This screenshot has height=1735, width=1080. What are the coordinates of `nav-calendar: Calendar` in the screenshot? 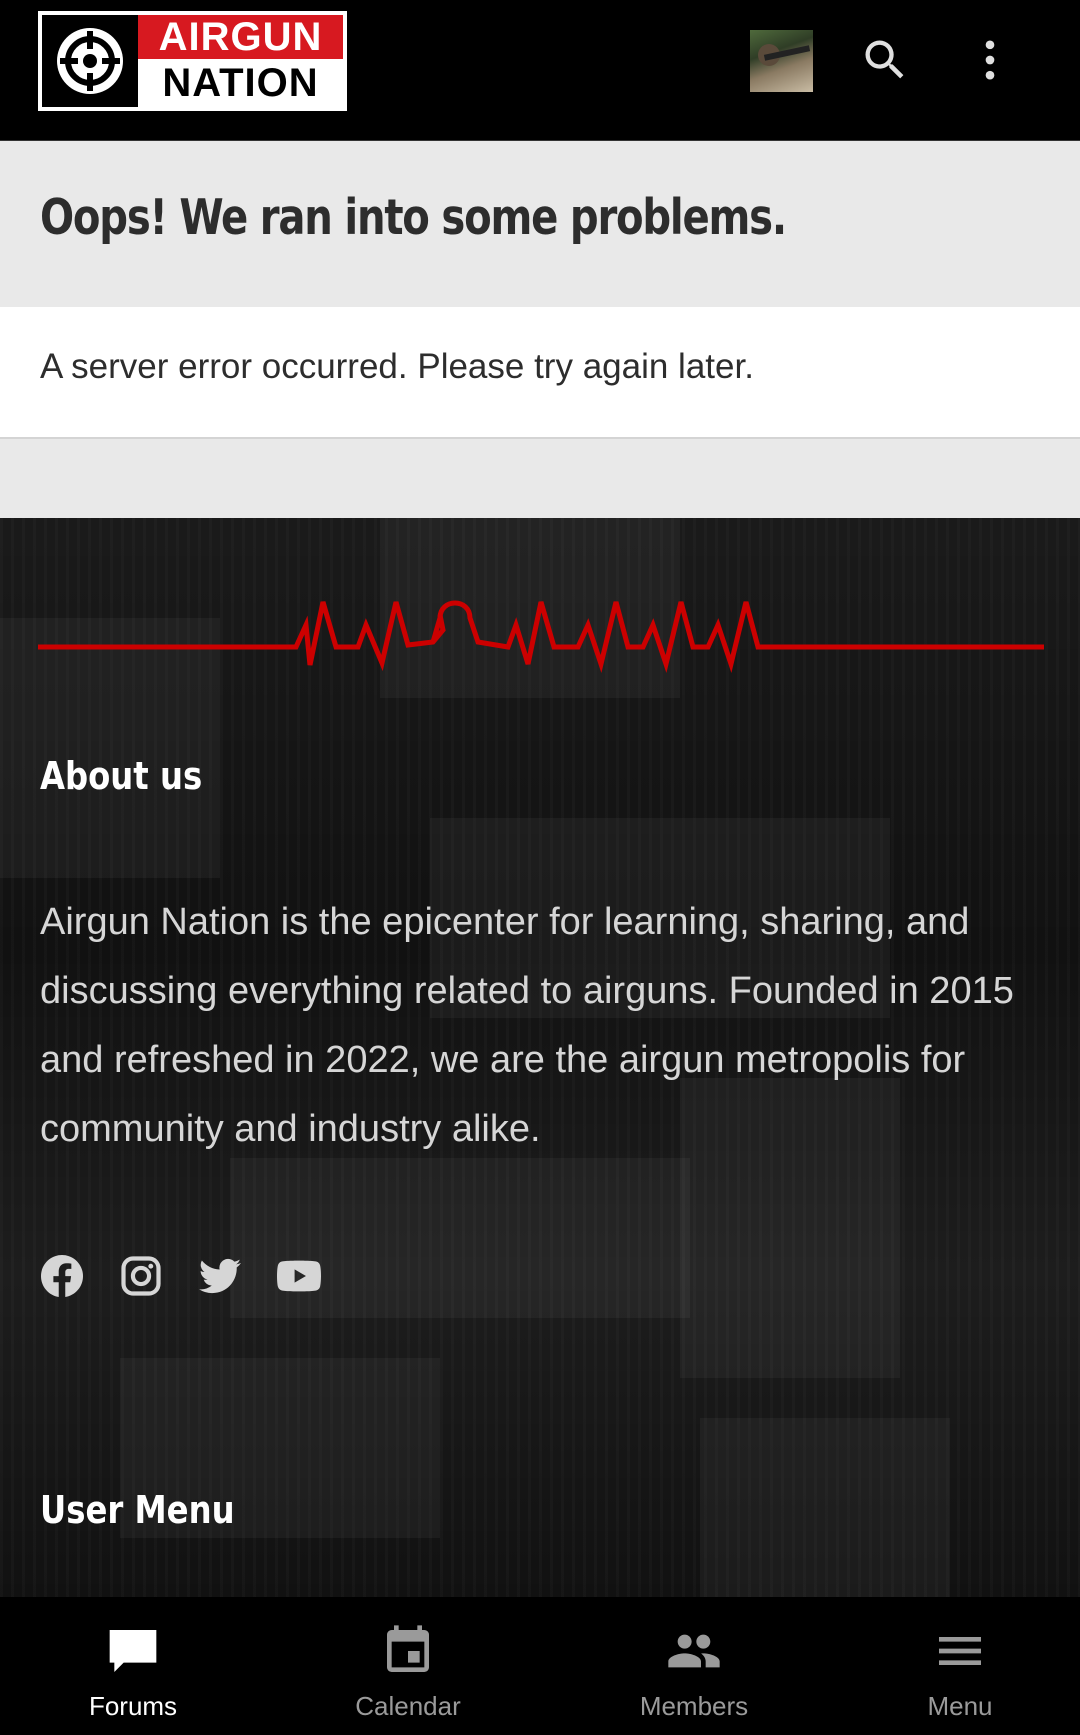 It's located at (408, 1666).